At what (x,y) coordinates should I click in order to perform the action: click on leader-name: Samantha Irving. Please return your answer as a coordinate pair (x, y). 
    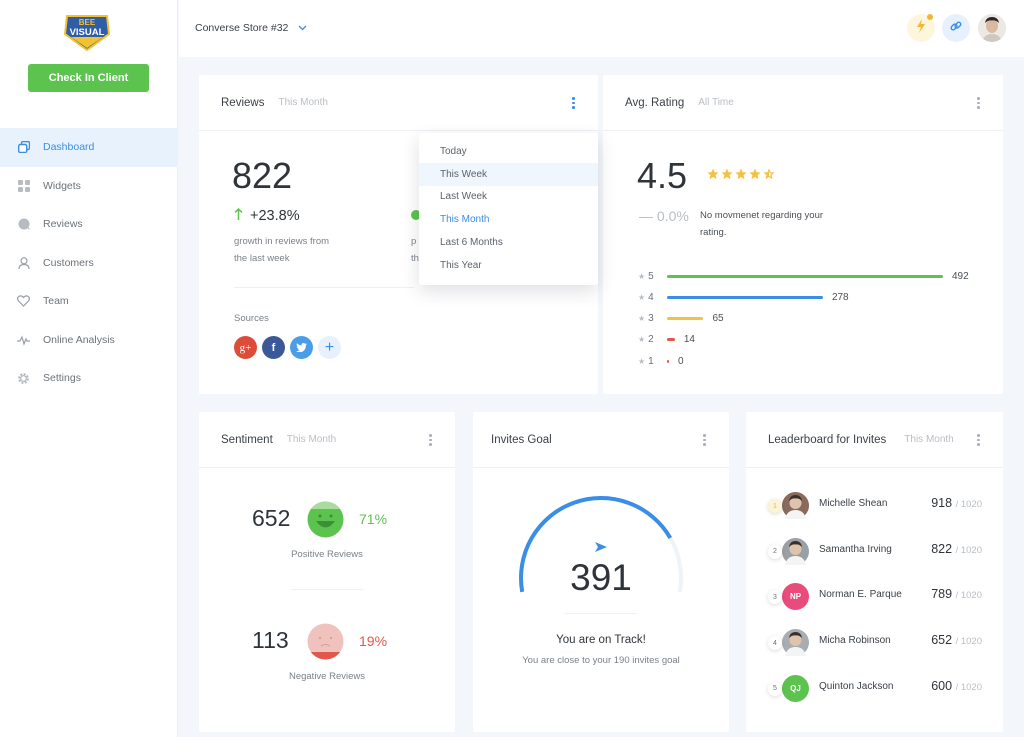
    Looking at the image, I should click on (855, 549).